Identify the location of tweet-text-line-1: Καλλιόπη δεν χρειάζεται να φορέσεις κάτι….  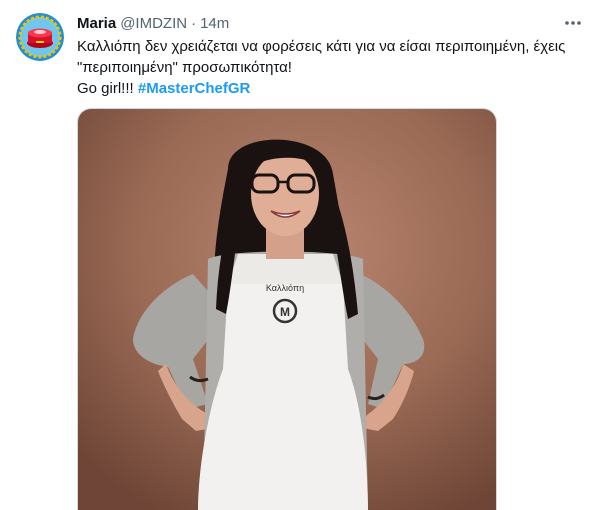
(321, 46).